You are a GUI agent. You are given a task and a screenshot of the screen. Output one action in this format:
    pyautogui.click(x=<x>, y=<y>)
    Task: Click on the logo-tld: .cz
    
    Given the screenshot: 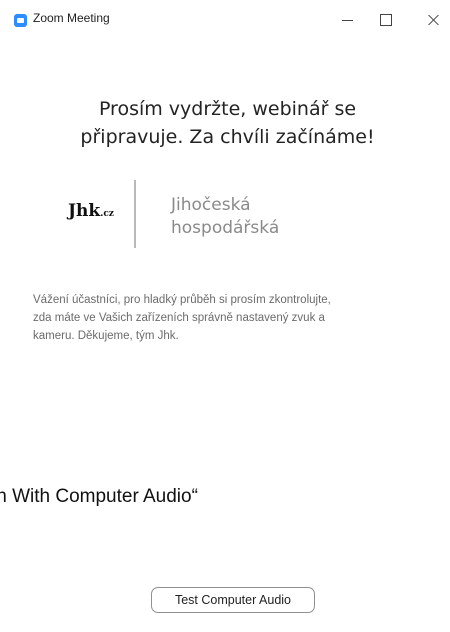 What is the action you would take?
    pyautogui.click(x=107, y=214)
    